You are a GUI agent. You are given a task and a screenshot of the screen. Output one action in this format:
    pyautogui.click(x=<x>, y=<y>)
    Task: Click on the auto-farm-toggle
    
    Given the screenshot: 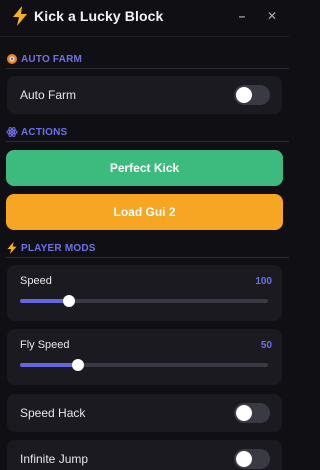 What is the action you would take?
    pyautogui.click(x=252, y=95)
    